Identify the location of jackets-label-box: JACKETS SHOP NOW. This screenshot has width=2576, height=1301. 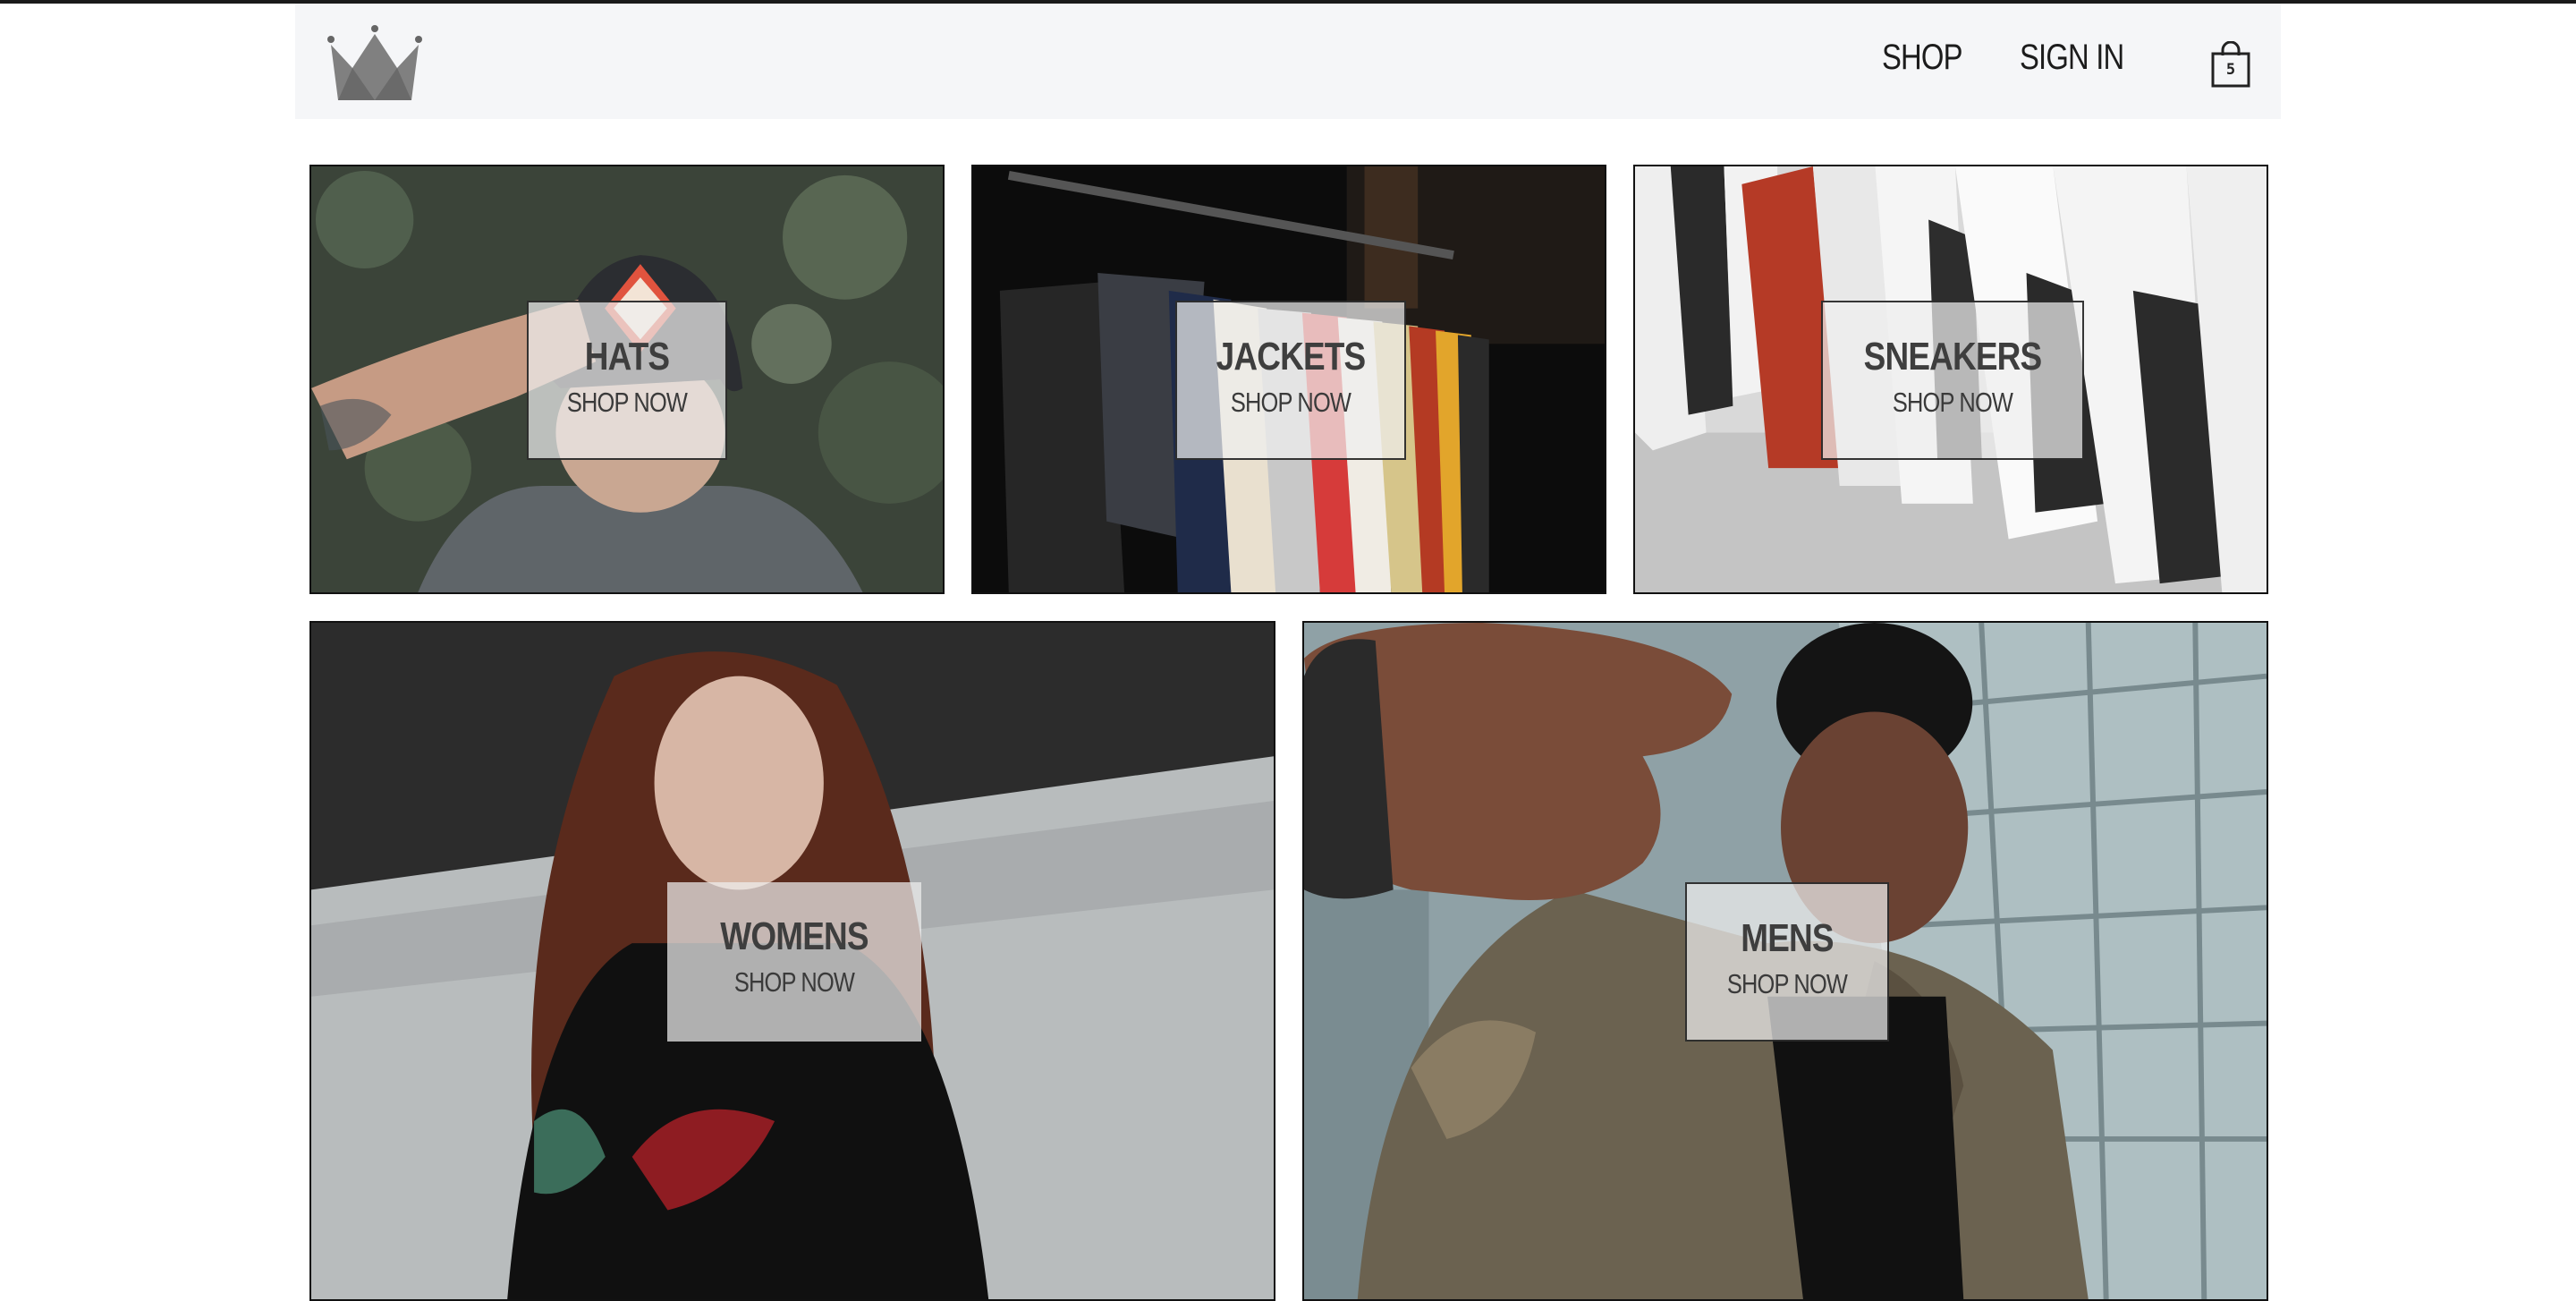
(1290, 380).